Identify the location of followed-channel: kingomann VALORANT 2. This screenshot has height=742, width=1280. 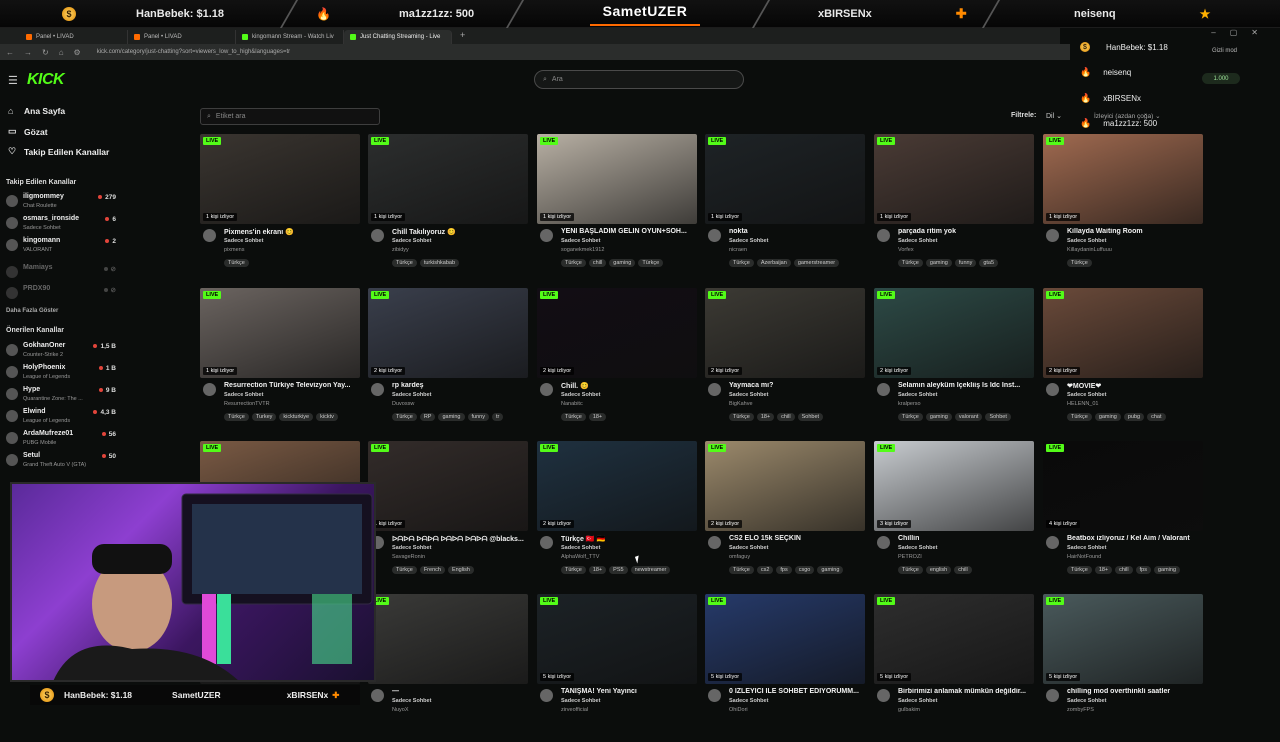
(62, 247).